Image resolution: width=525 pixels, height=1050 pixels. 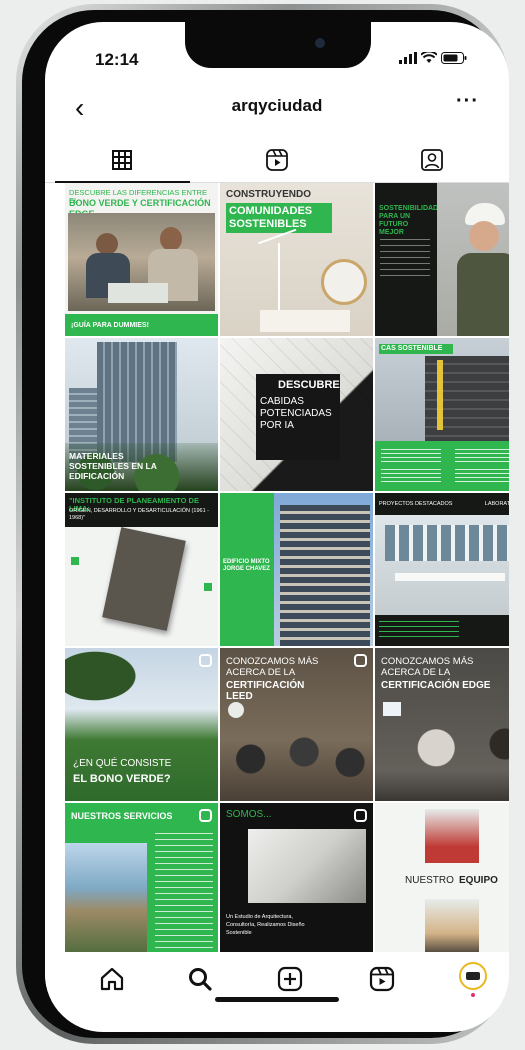 I want to click on post-headline: EDIFICIO MIXTO JORGE CHAVEZ, so click(x=246, y=565).